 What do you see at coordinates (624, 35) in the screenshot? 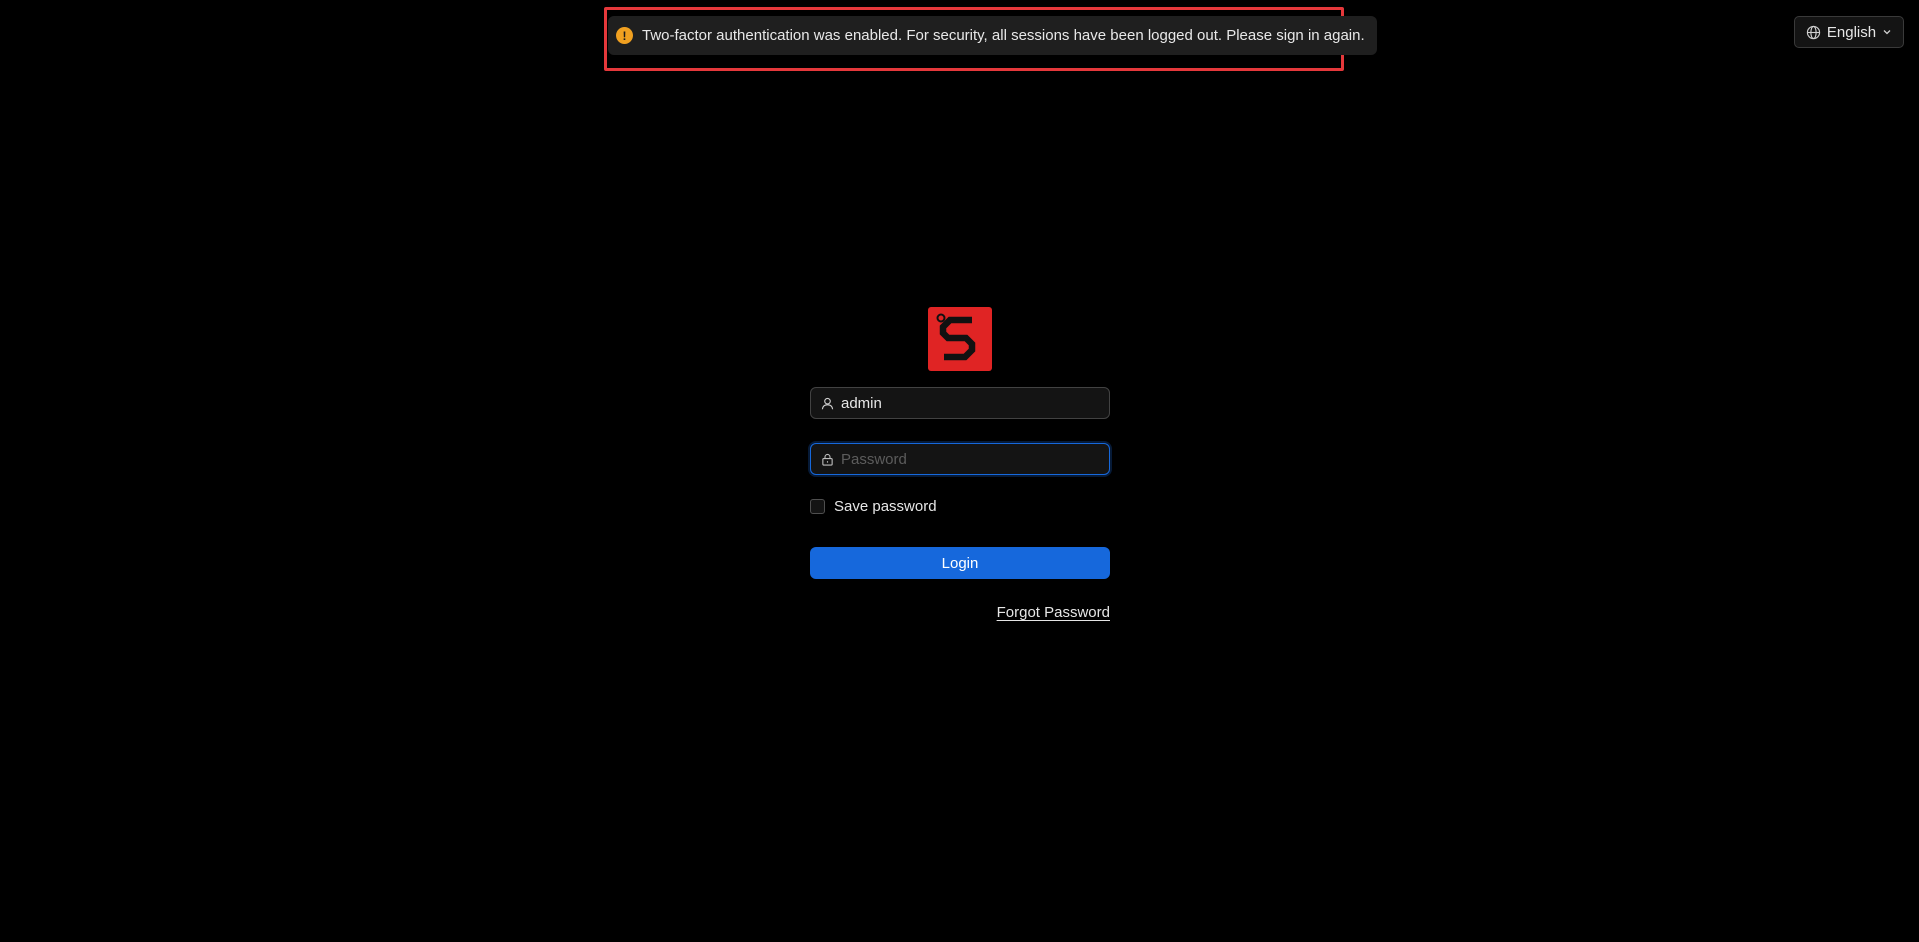
I see `warning-icon: !` at bounding box center [624, 35].